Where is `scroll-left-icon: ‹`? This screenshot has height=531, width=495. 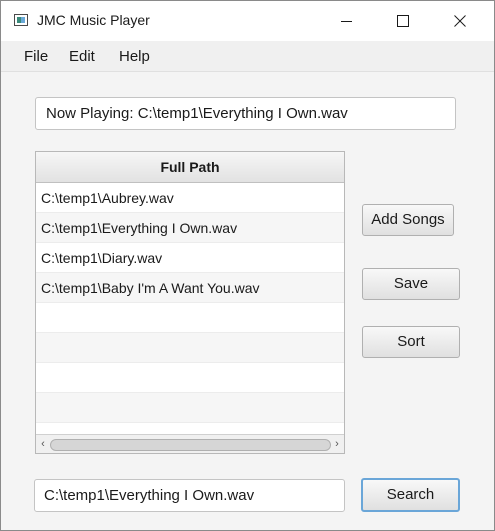 scroll-left-icon: ‹ is located at coordinates (43, 444).